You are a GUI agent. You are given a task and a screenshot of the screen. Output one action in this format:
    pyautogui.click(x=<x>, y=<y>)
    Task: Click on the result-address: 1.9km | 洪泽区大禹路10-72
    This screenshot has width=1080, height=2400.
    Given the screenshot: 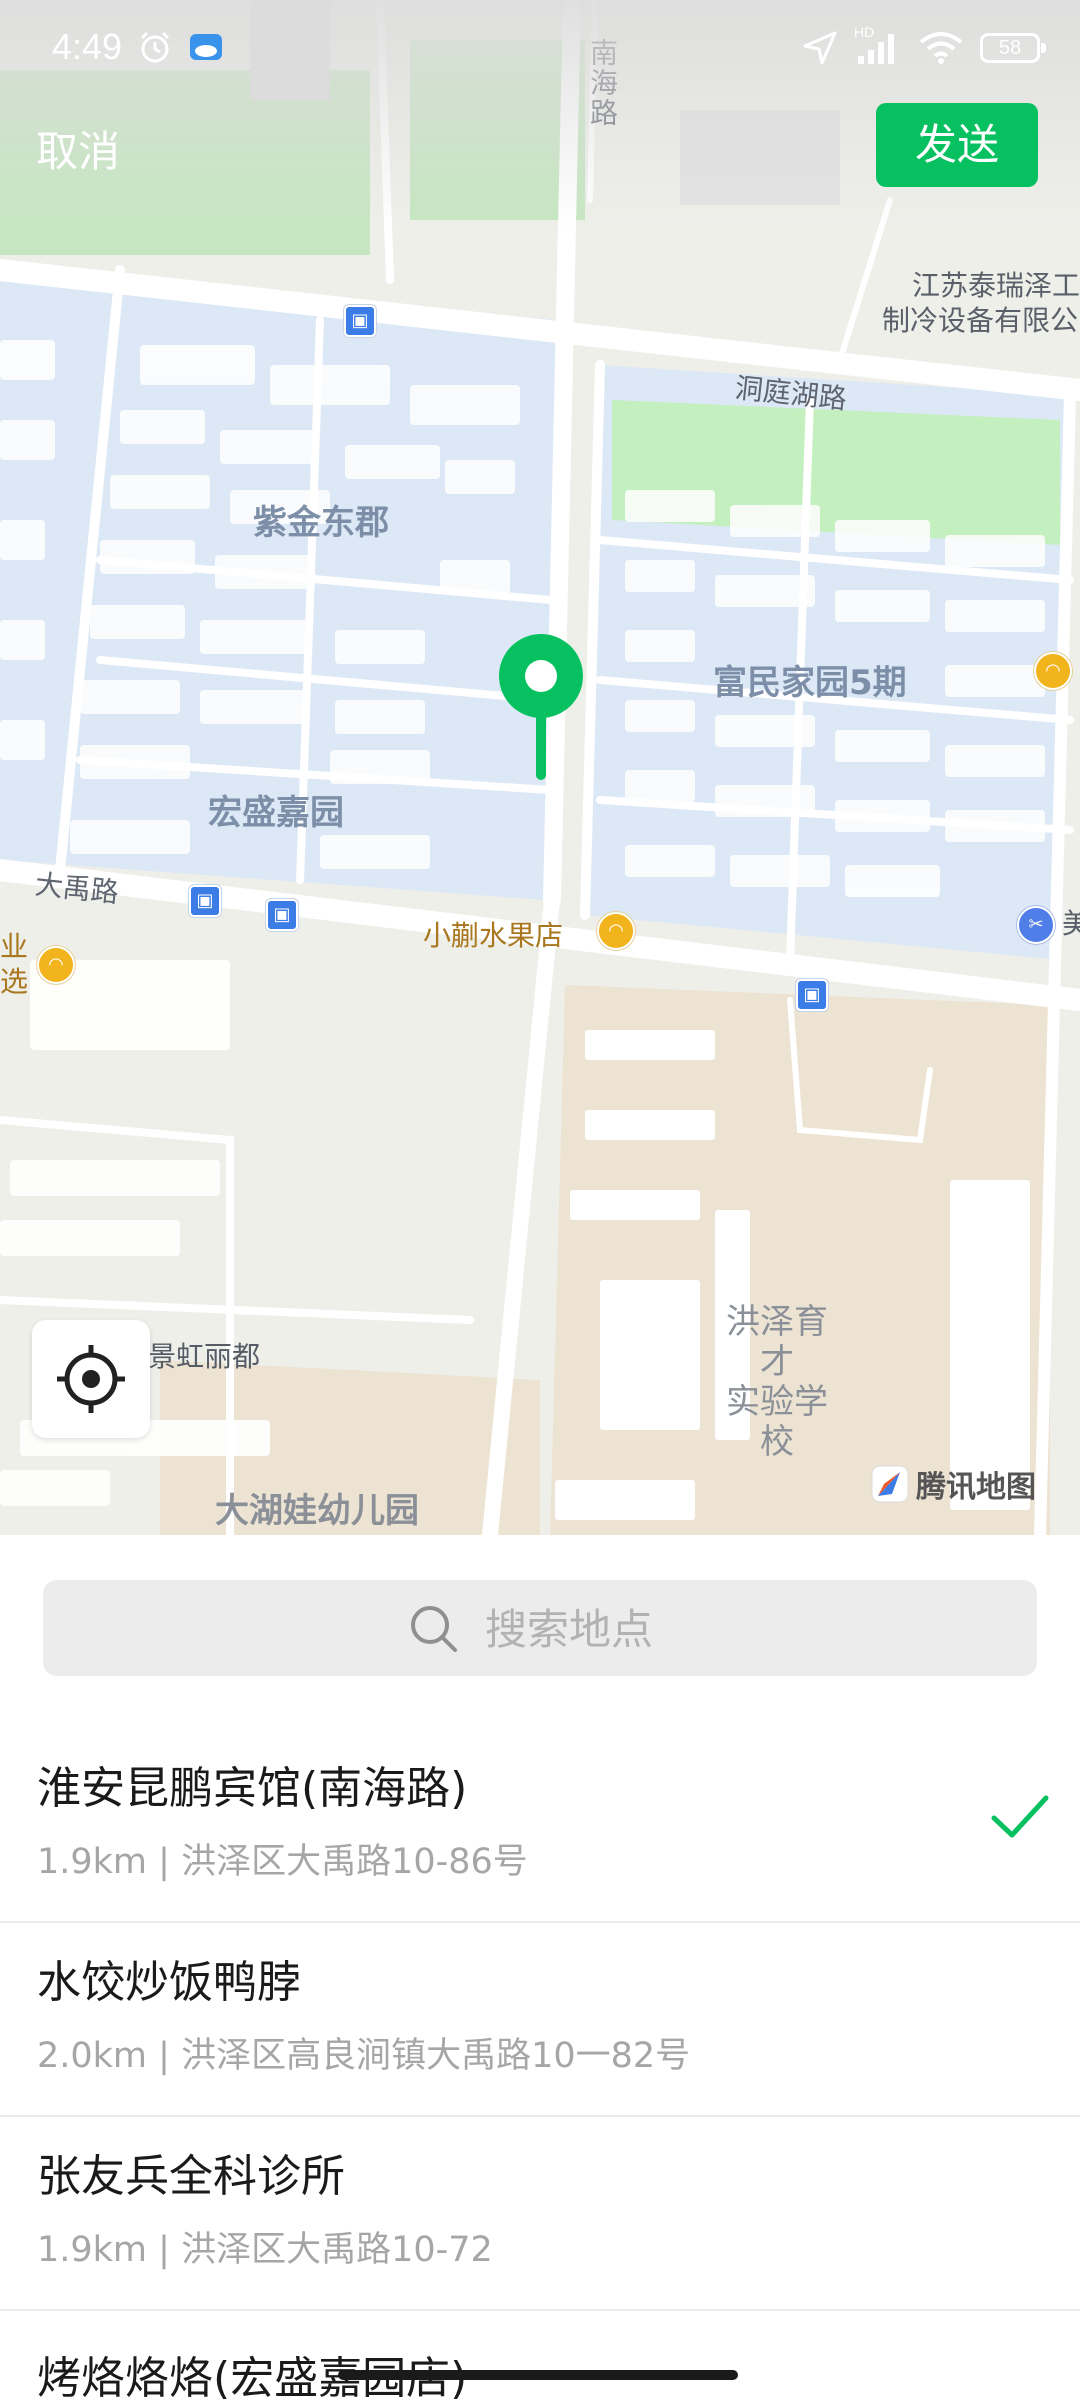 What is the action you would take?
    pyautogui.click(x=265, y=2250)
    